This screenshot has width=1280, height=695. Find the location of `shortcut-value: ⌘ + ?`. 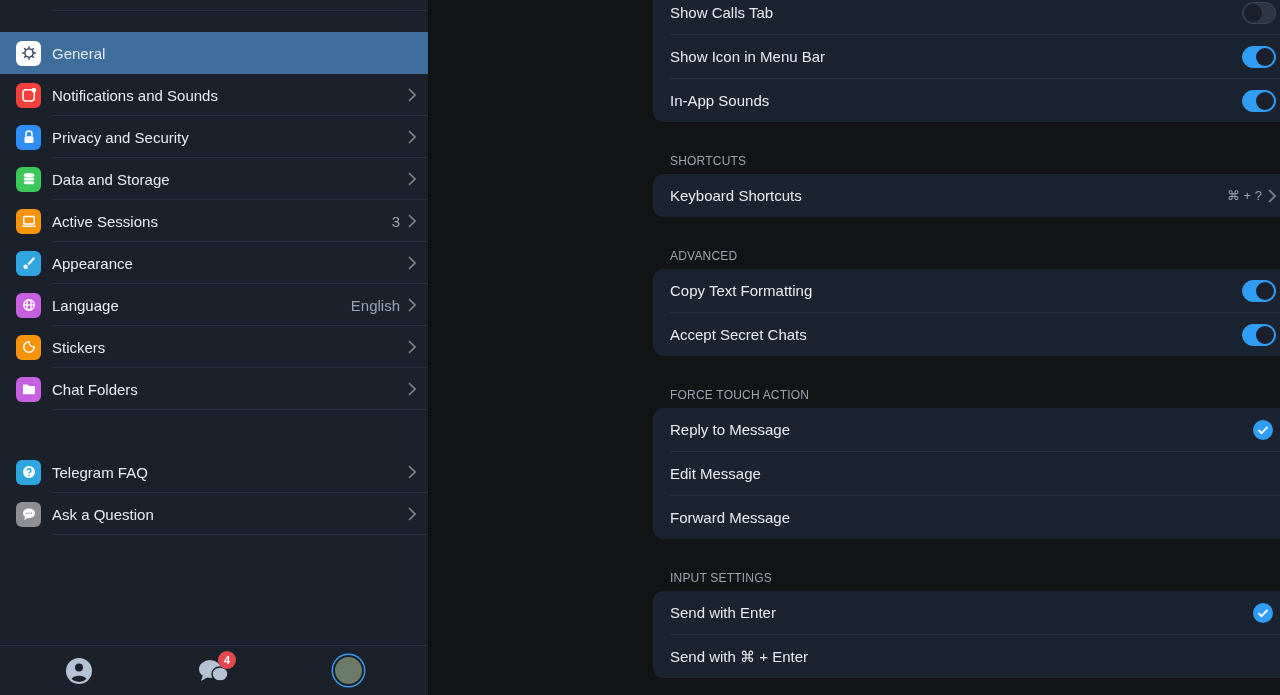

shortcut-value: ⌘ + ? is located at coordinates (1244, 195).